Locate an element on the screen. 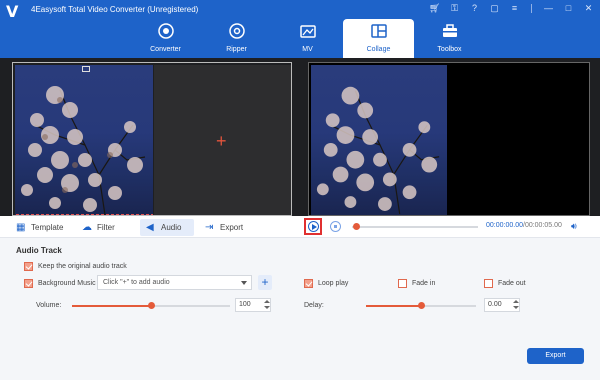  chevron-down-icon is located at coordinates (244, 283).